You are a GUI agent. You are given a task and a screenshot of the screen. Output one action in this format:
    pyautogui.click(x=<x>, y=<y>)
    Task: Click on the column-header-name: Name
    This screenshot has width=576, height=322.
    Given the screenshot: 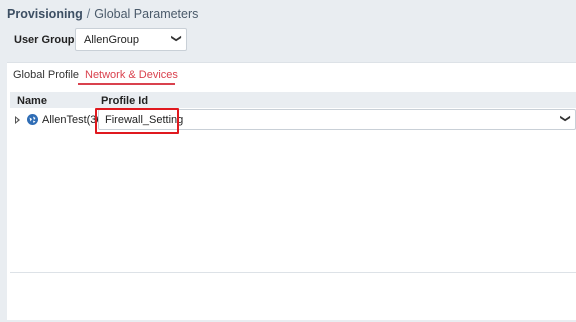 What is the action you would take?
    pyautogui.click(x=32, y=101)
    